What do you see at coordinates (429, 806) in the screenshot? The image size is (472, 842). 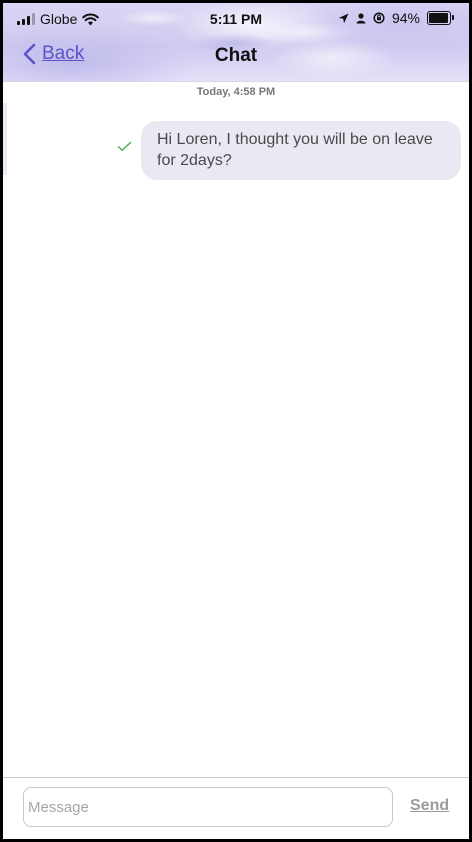 I see `send-button: Send` at bounding box center [429, 806].